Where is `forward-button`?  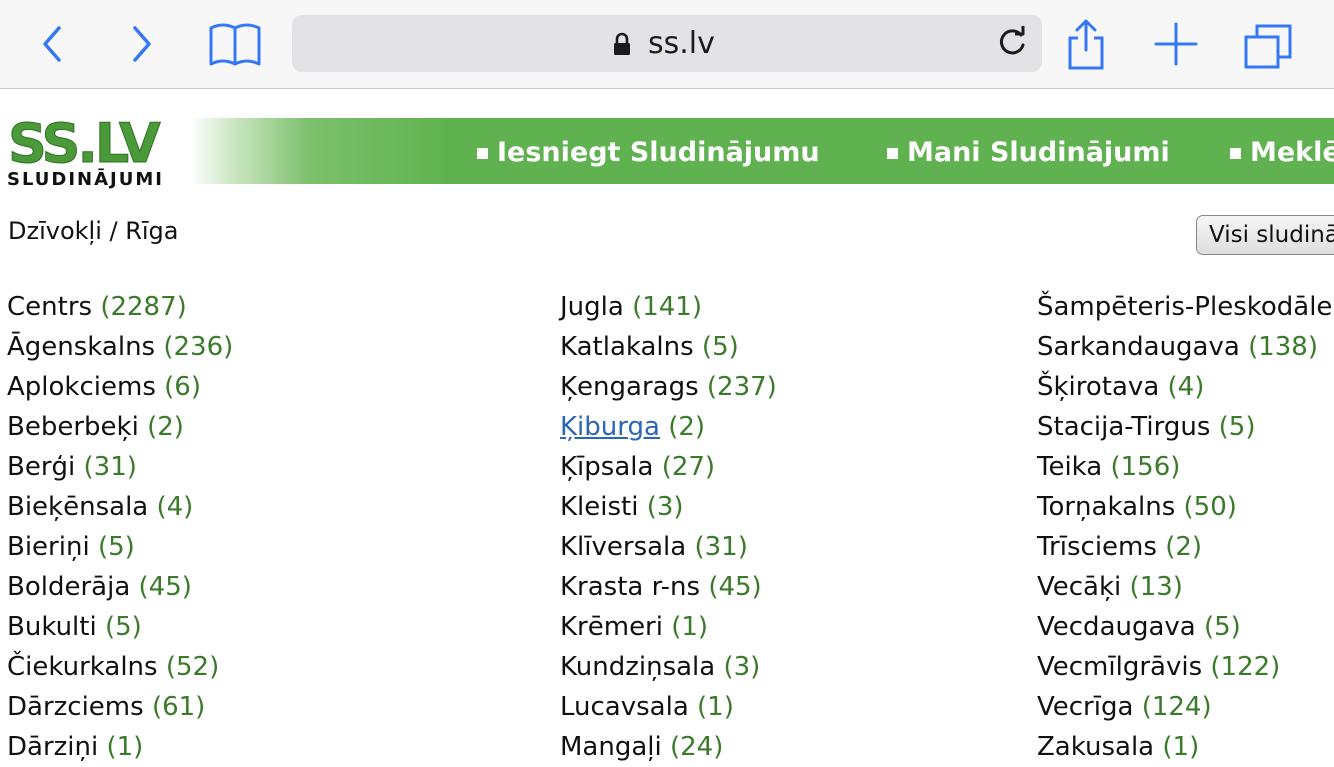 forward-button is located at coordinates (142, 44).